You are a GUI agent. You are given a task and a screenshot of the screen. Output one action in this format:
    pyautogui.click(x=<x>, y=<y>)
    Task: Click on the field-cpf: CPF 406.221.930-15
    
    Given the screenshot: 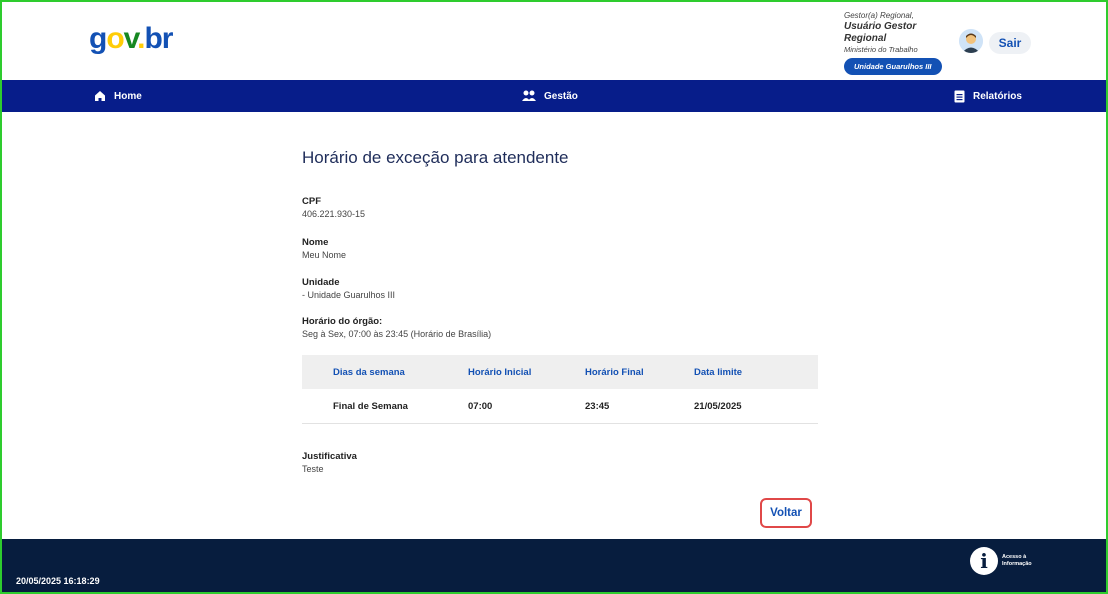 What is the action you would take?
    pyautogui.click(x=333, y=208)
    